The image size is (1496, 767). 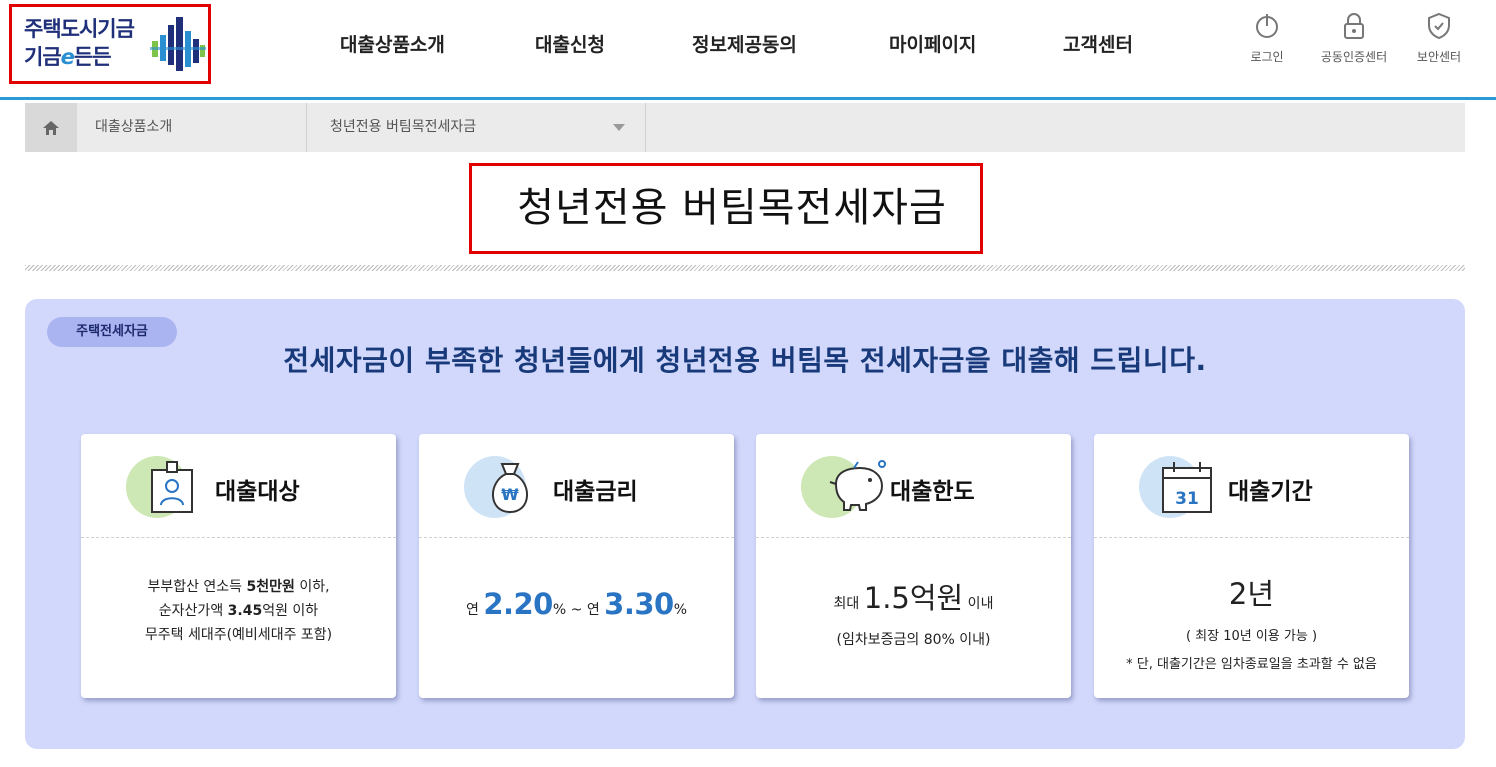 I want to click on period-note1: ( 최장 10년 이용 가능 ), so click(x=1251, y=636).